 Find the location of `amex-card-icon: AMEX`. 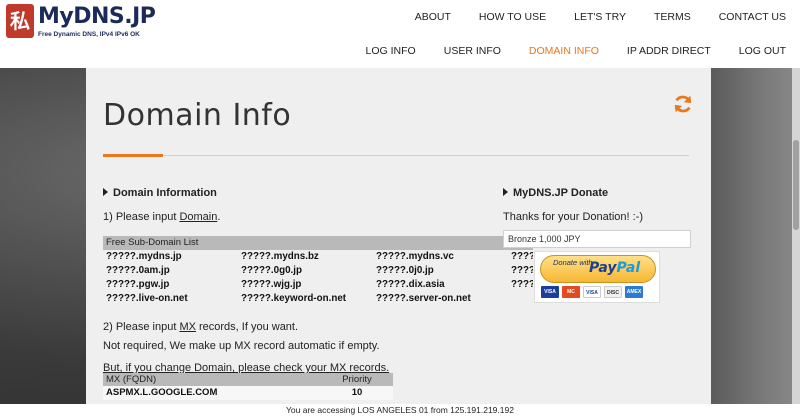

amex-card-icon: AMEX is located at coordinates (634, 292).